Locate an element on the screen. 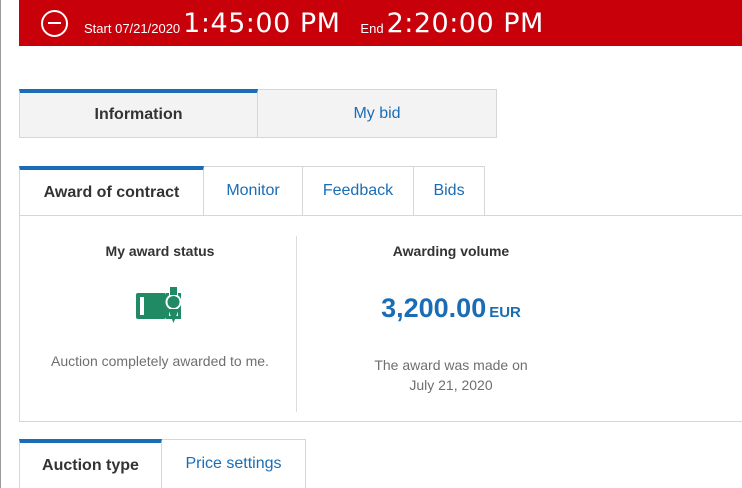 The image size is (742, 488). information-subtabs: Award of contract Monitor Feedback Bids is located at coordinates (252, 191).